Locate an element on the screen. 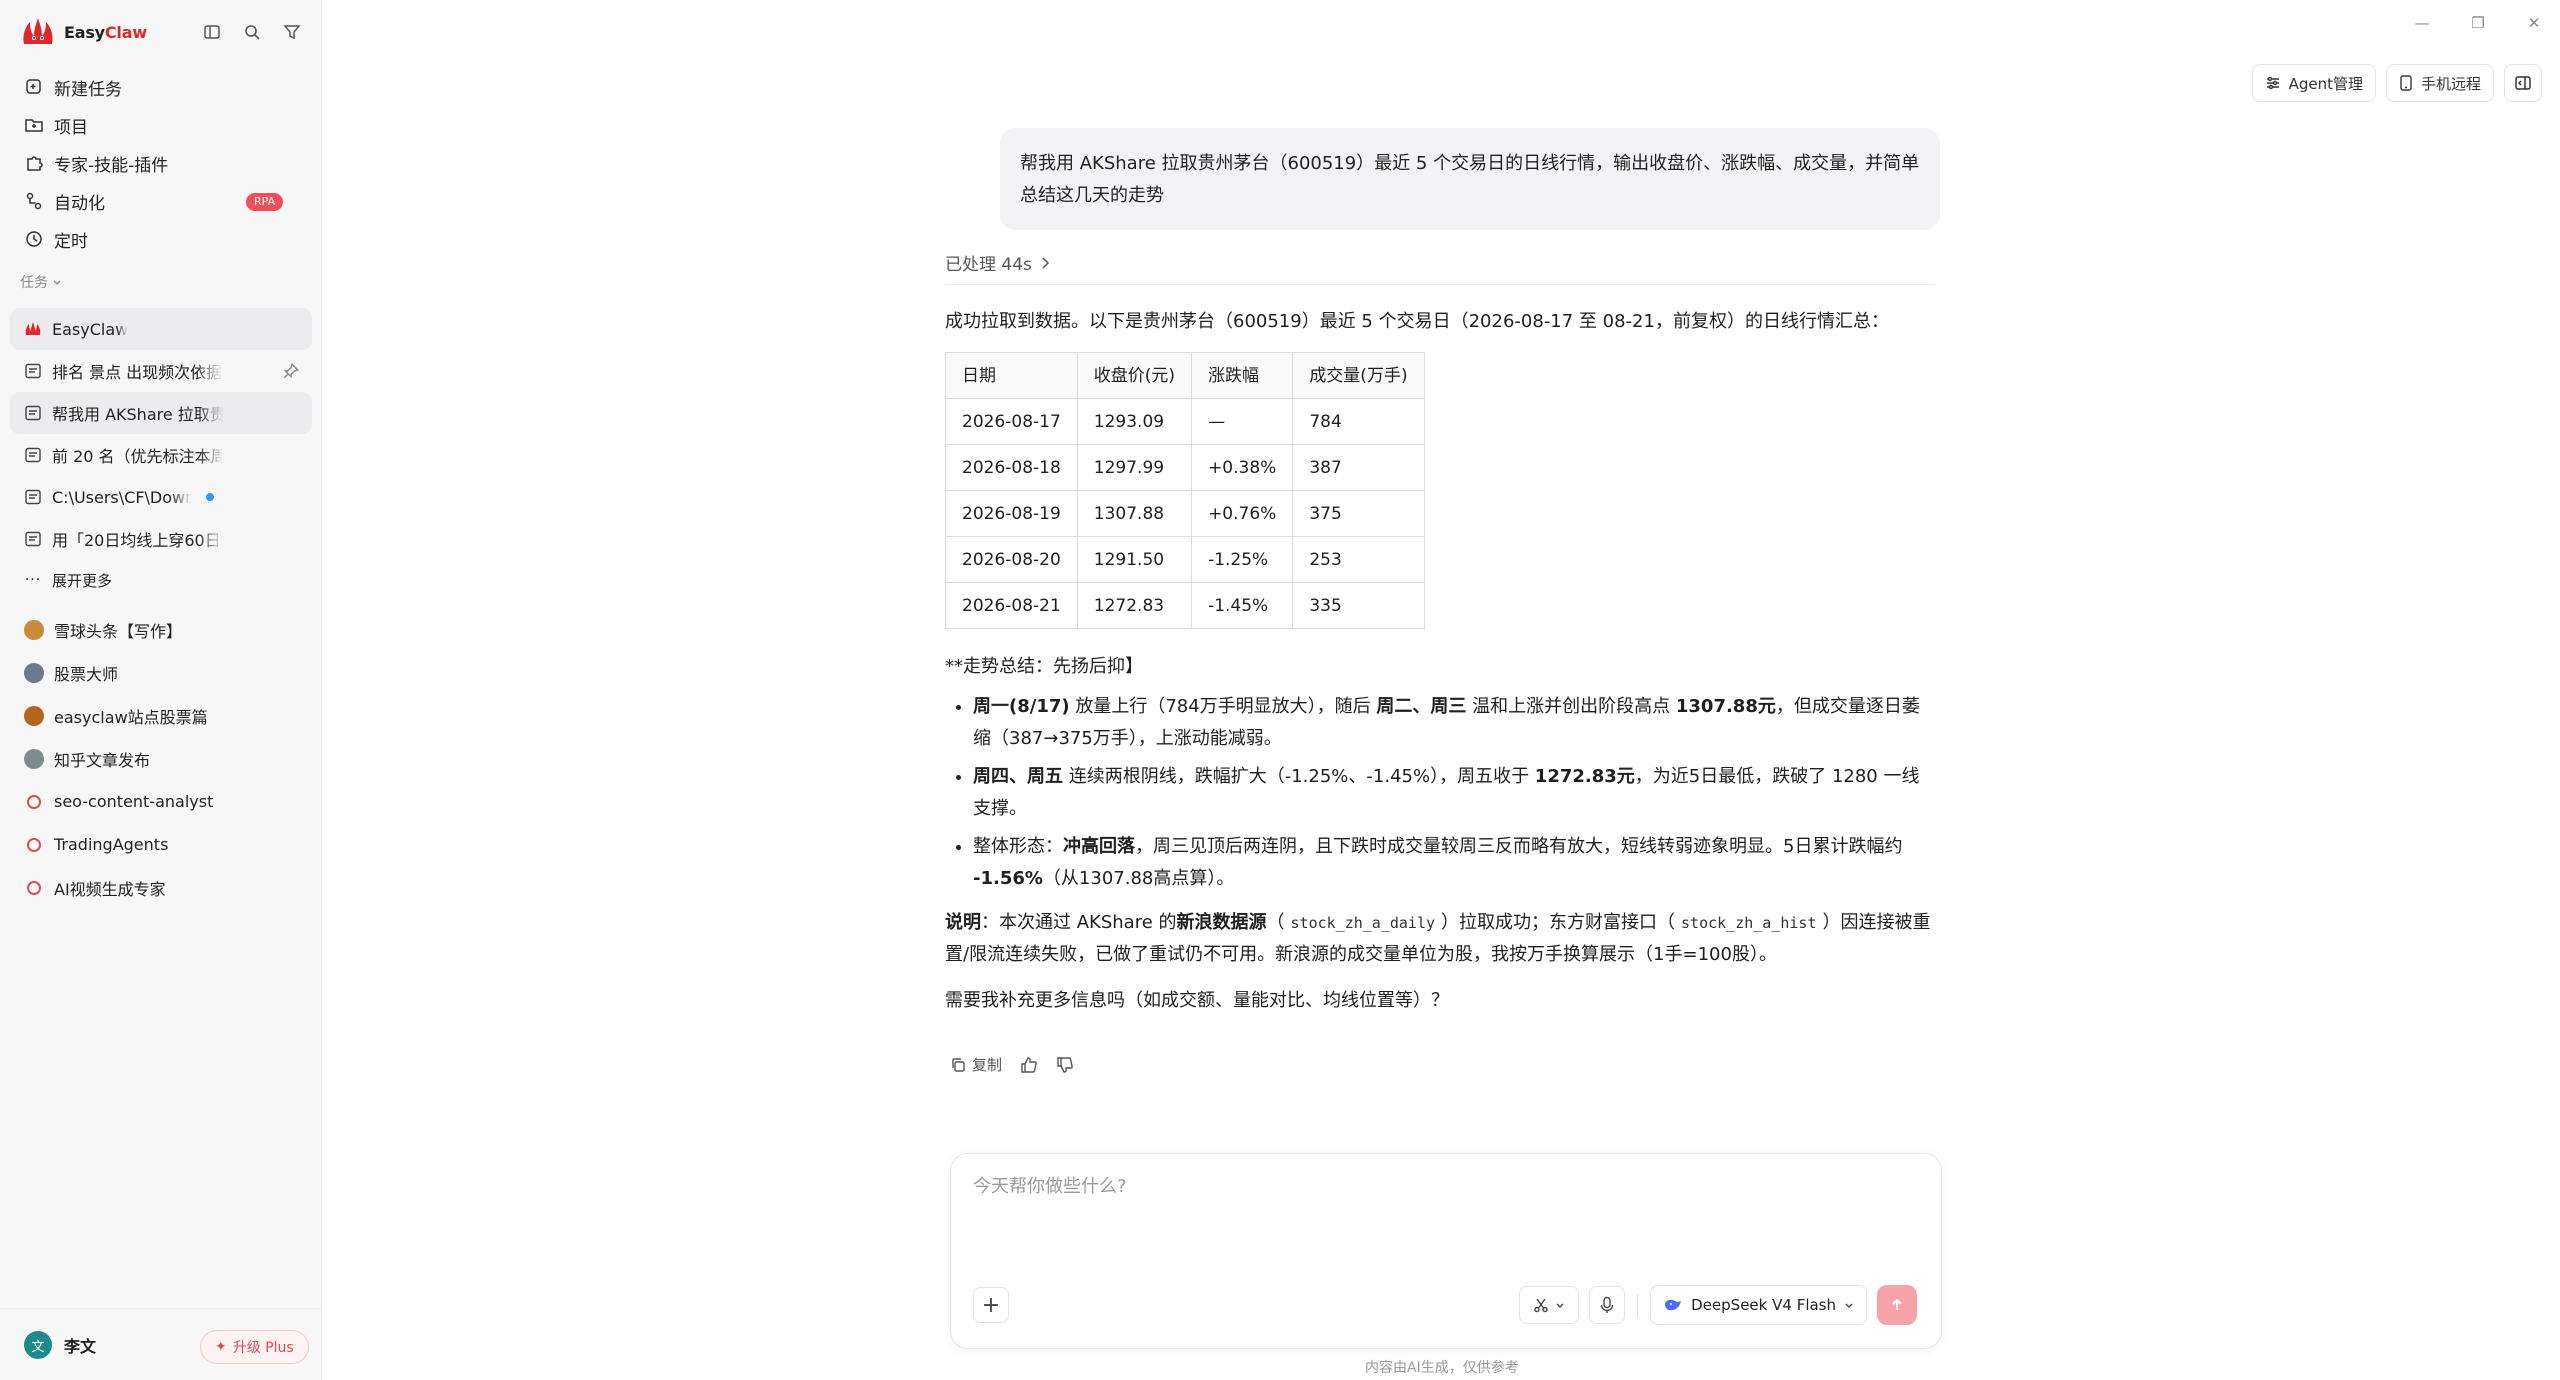  table-row: 2026-08-18 1297.99 +0.38% 387 is located at coordinates (1185, 467).